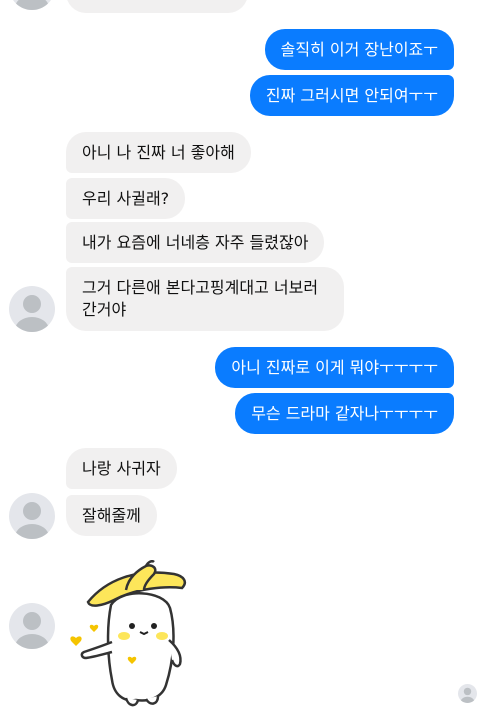 The image size is (480, 714). What do you see at coordinates (195, 242) in the screenshot?
I see `message-bubble-incoming: 내가 요즘에 너네층 자주 들렸잖아` at bounding box center [195, 242].